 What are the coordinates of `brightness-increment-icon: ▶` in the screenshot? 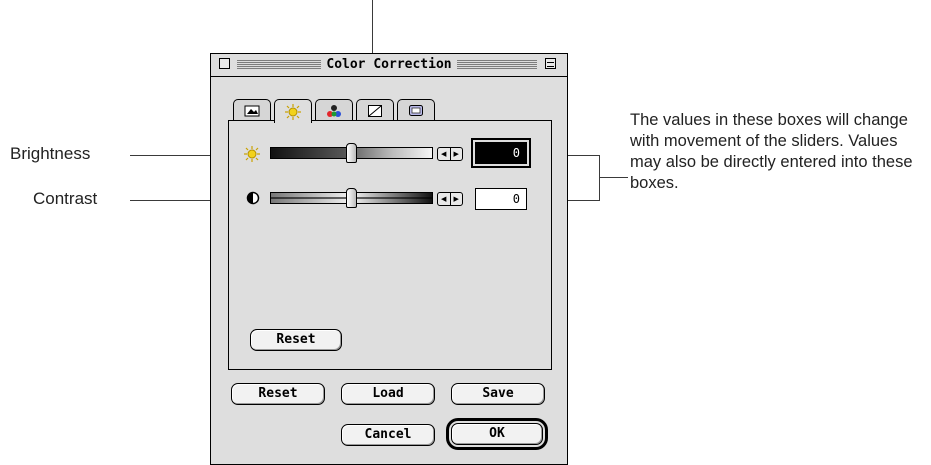 It's located at (456, 154).